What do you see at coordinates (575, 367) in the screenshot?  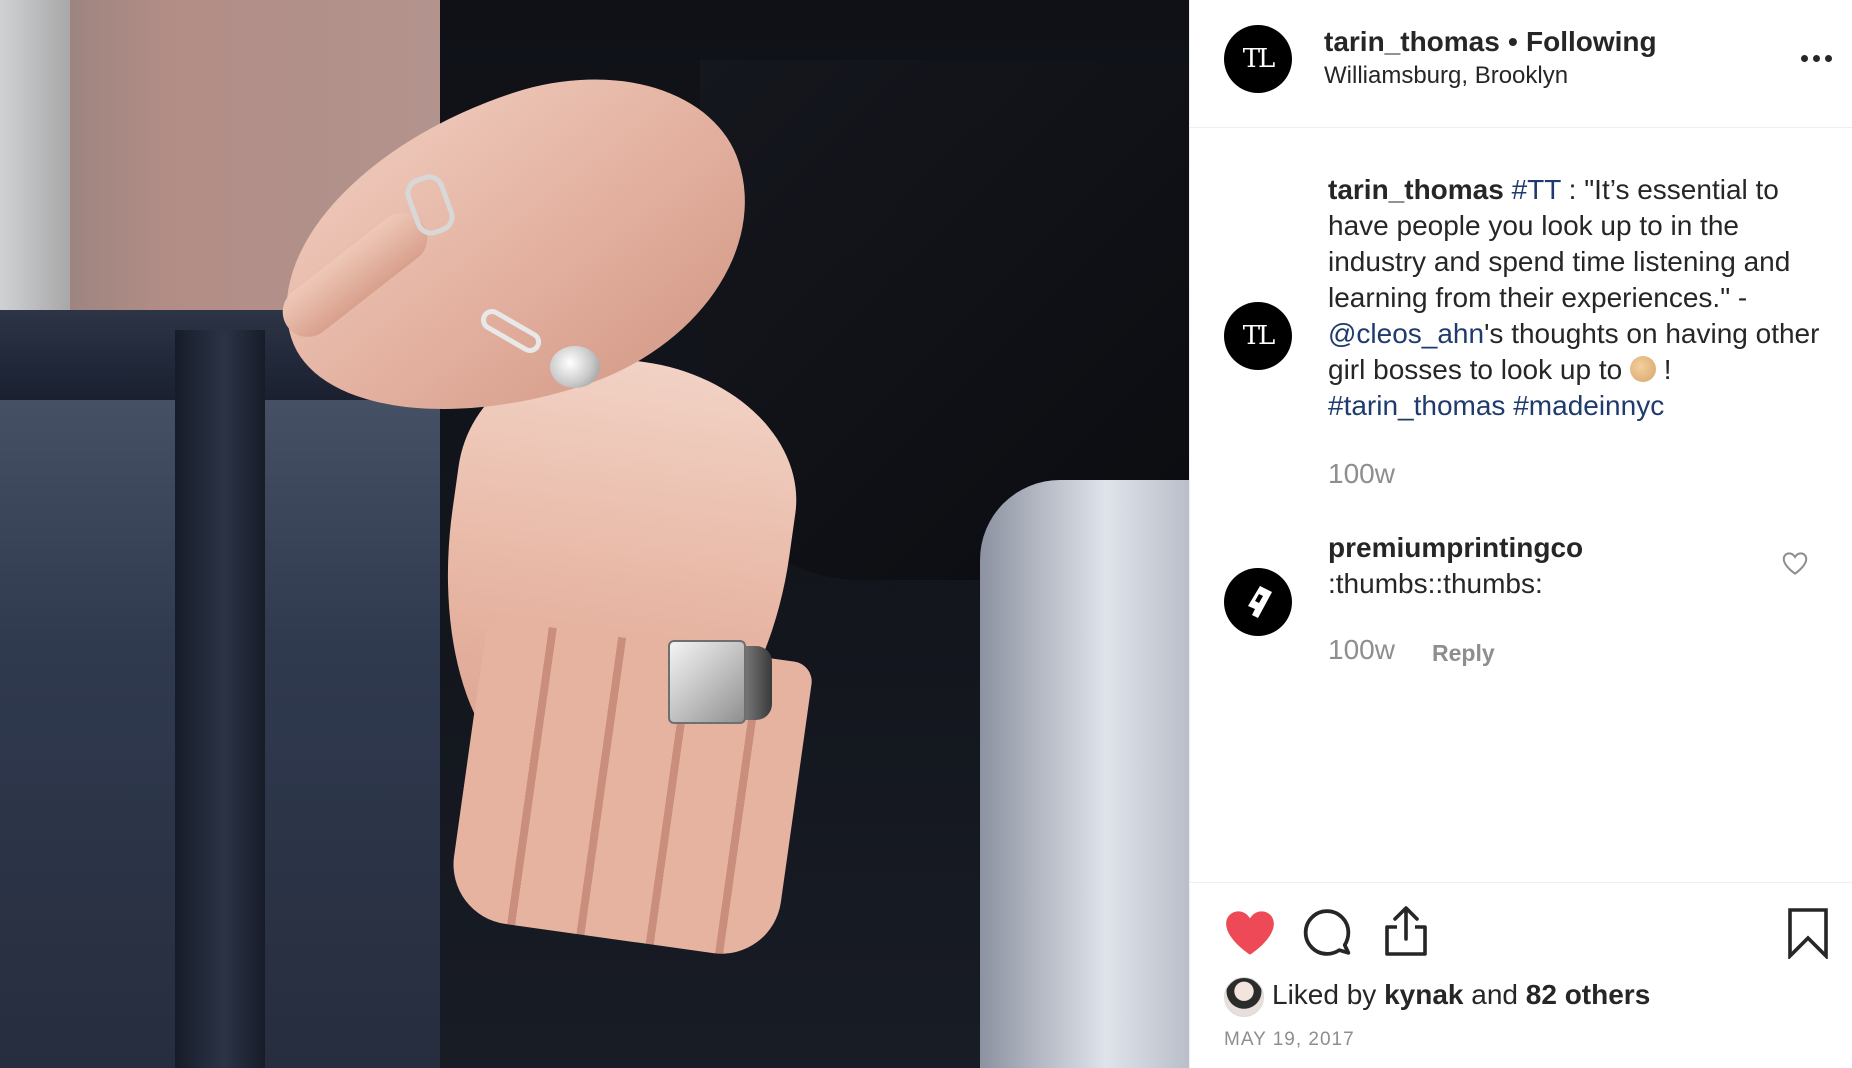 I see `photo-ring-small` at bounding box center [575, 367].